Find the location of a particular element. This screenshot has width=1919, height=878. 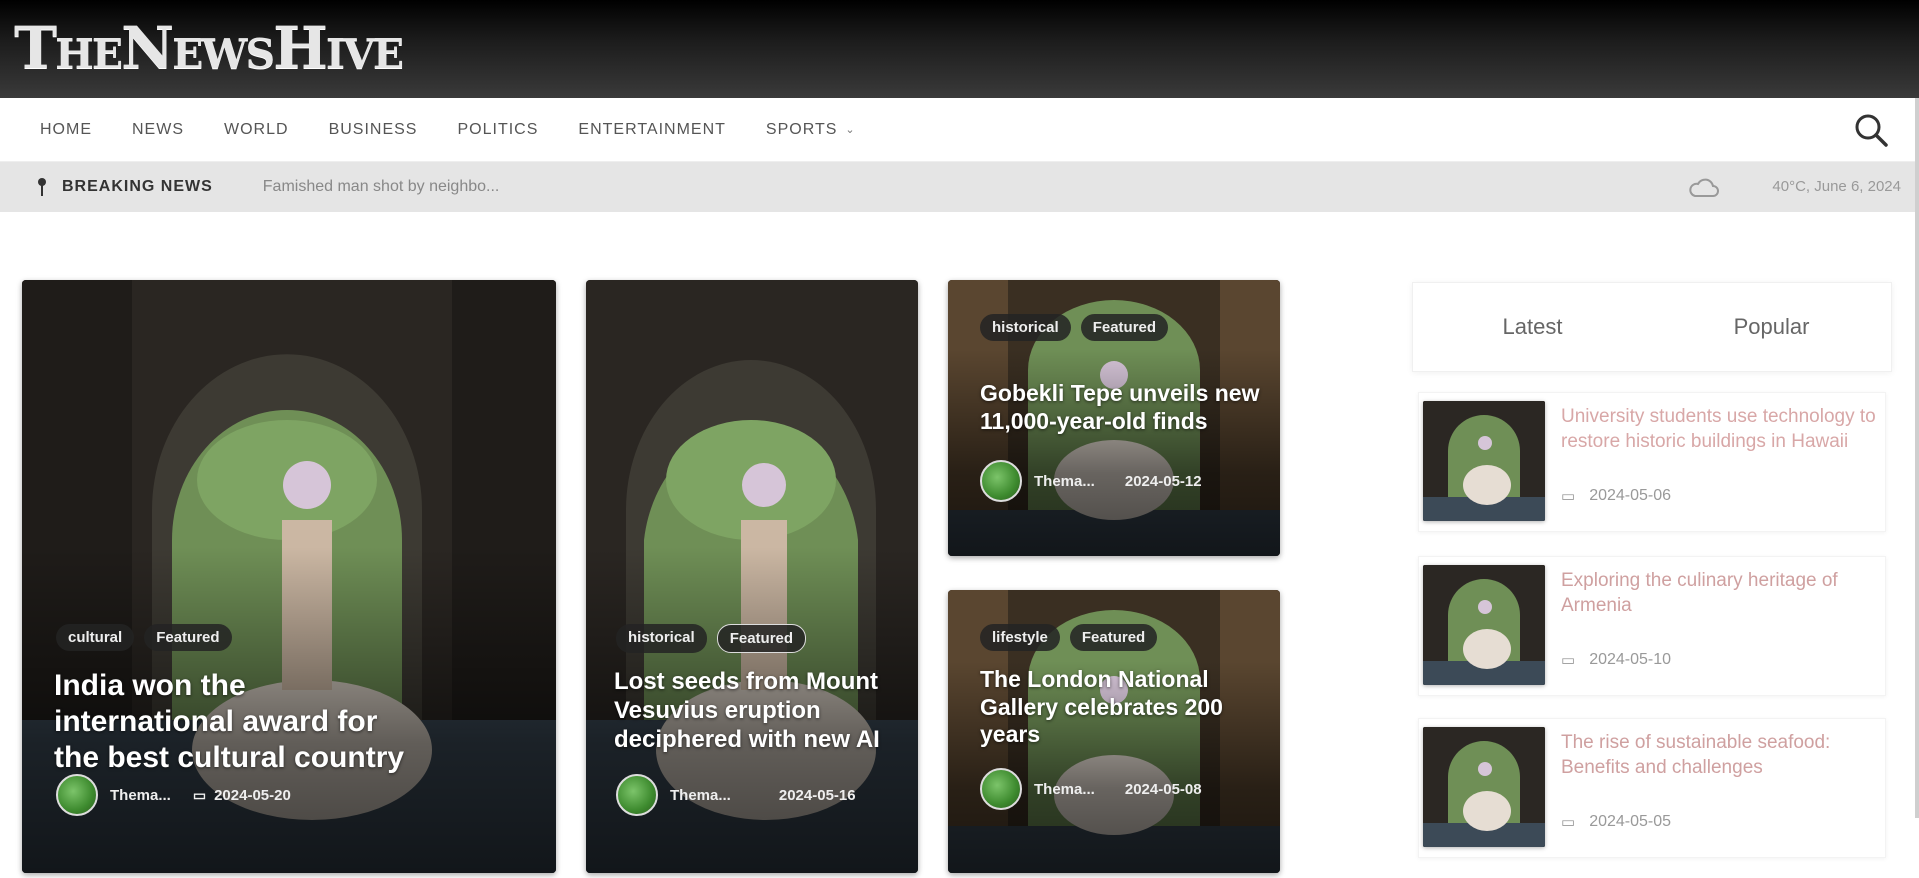

category-tag: cultural is located at coordinates (95, 637).